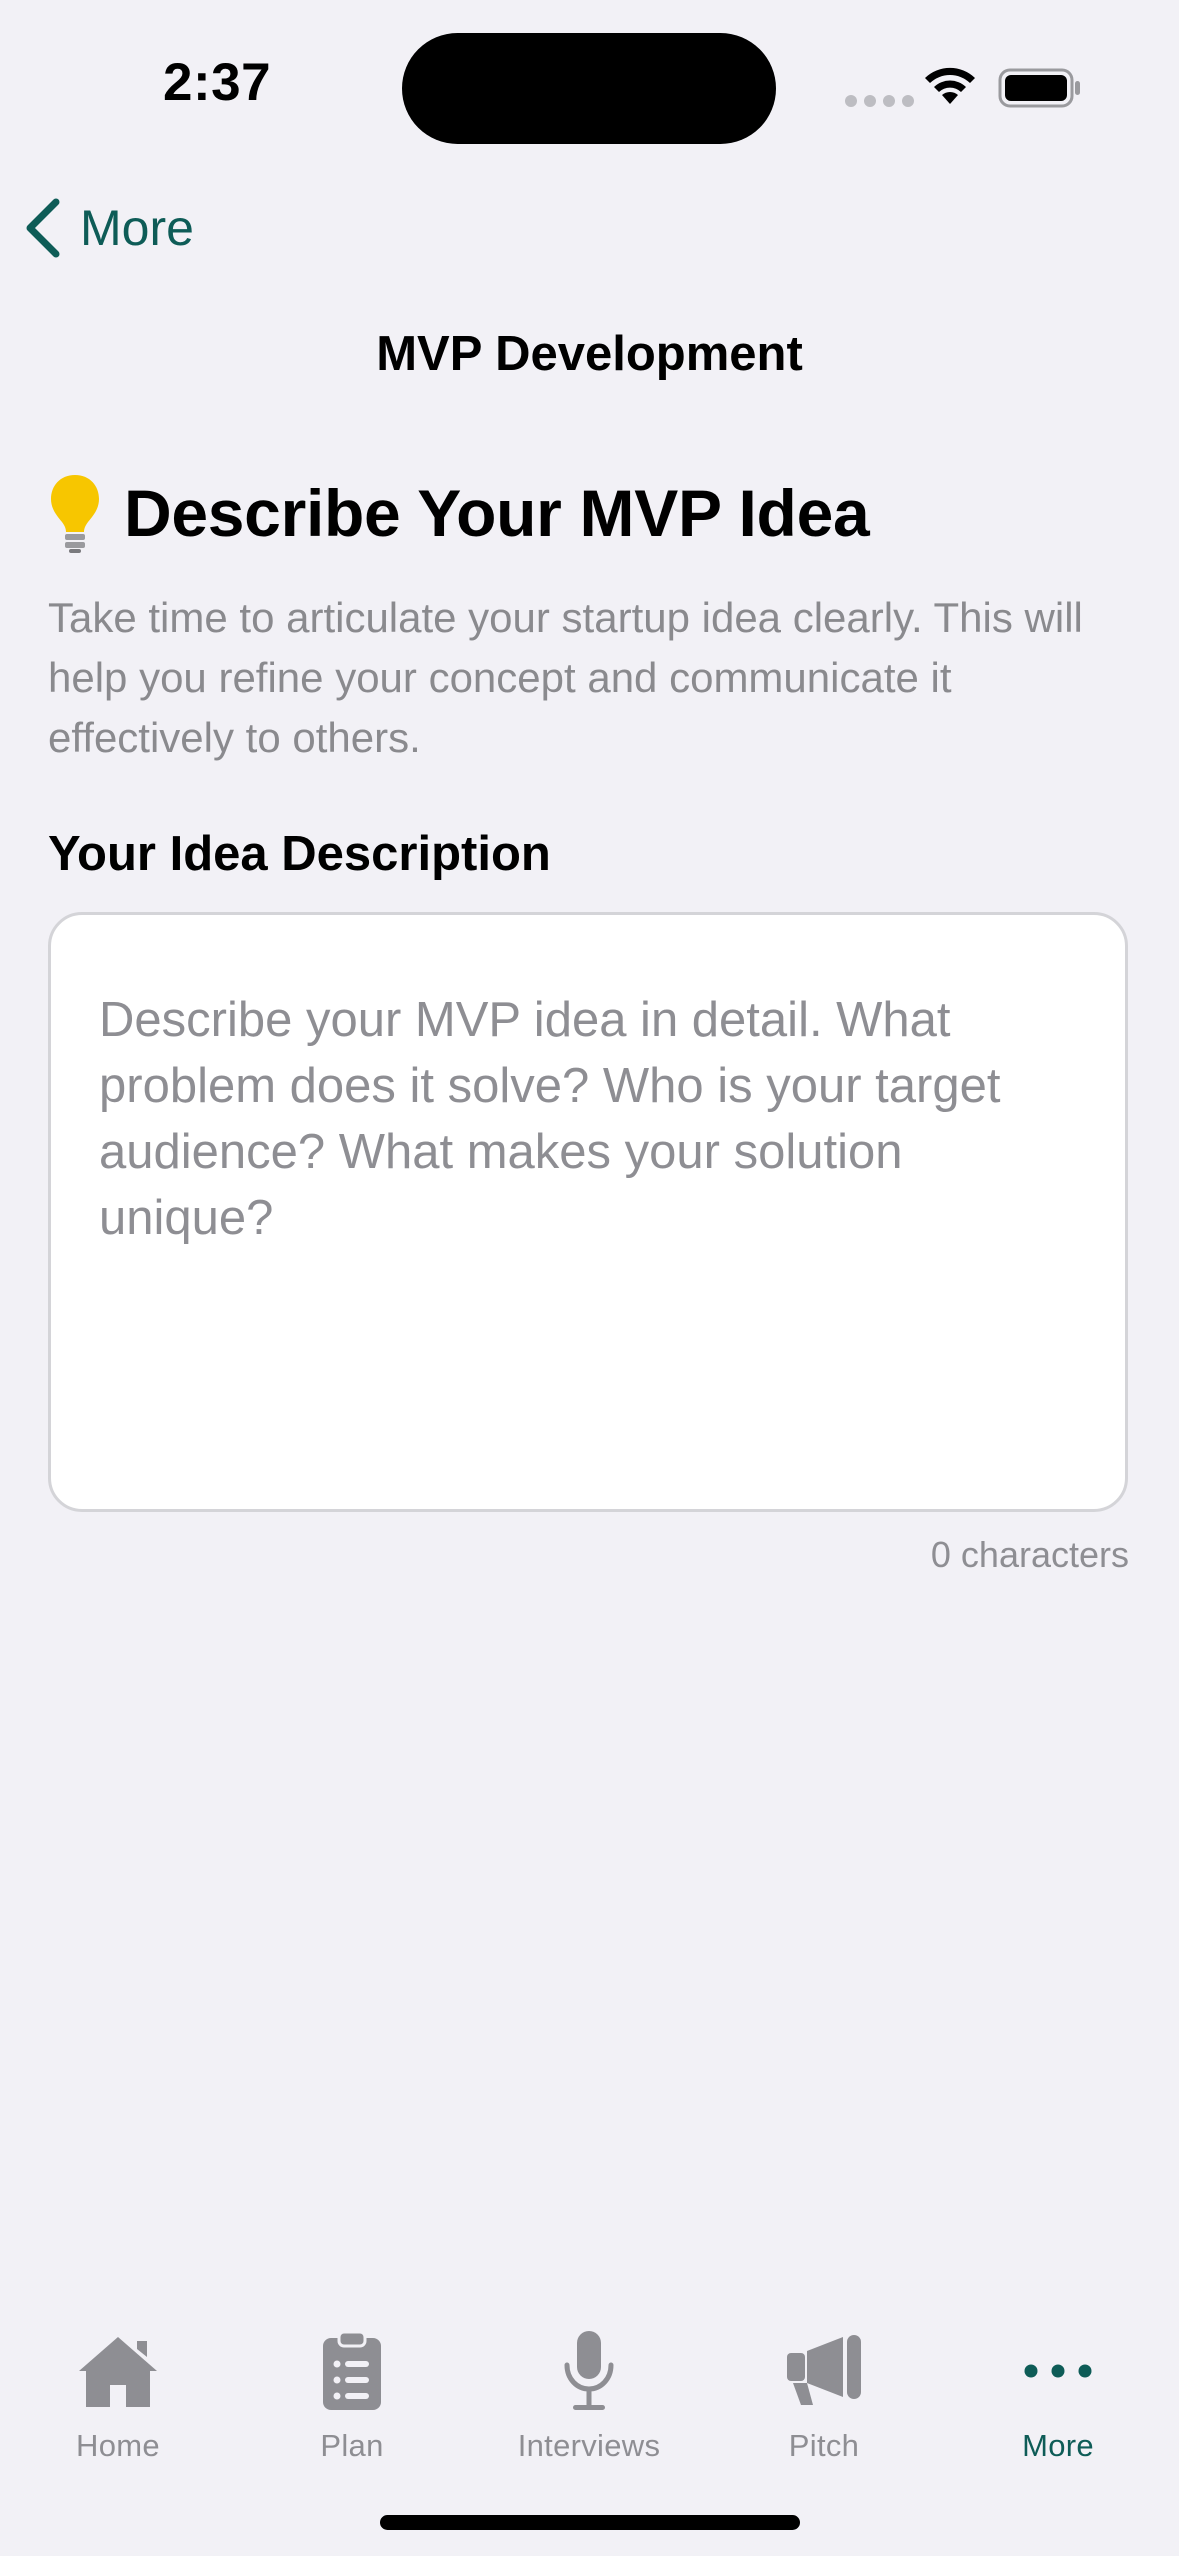  I want to click on page-title: MVP Development, so click(589, 354).